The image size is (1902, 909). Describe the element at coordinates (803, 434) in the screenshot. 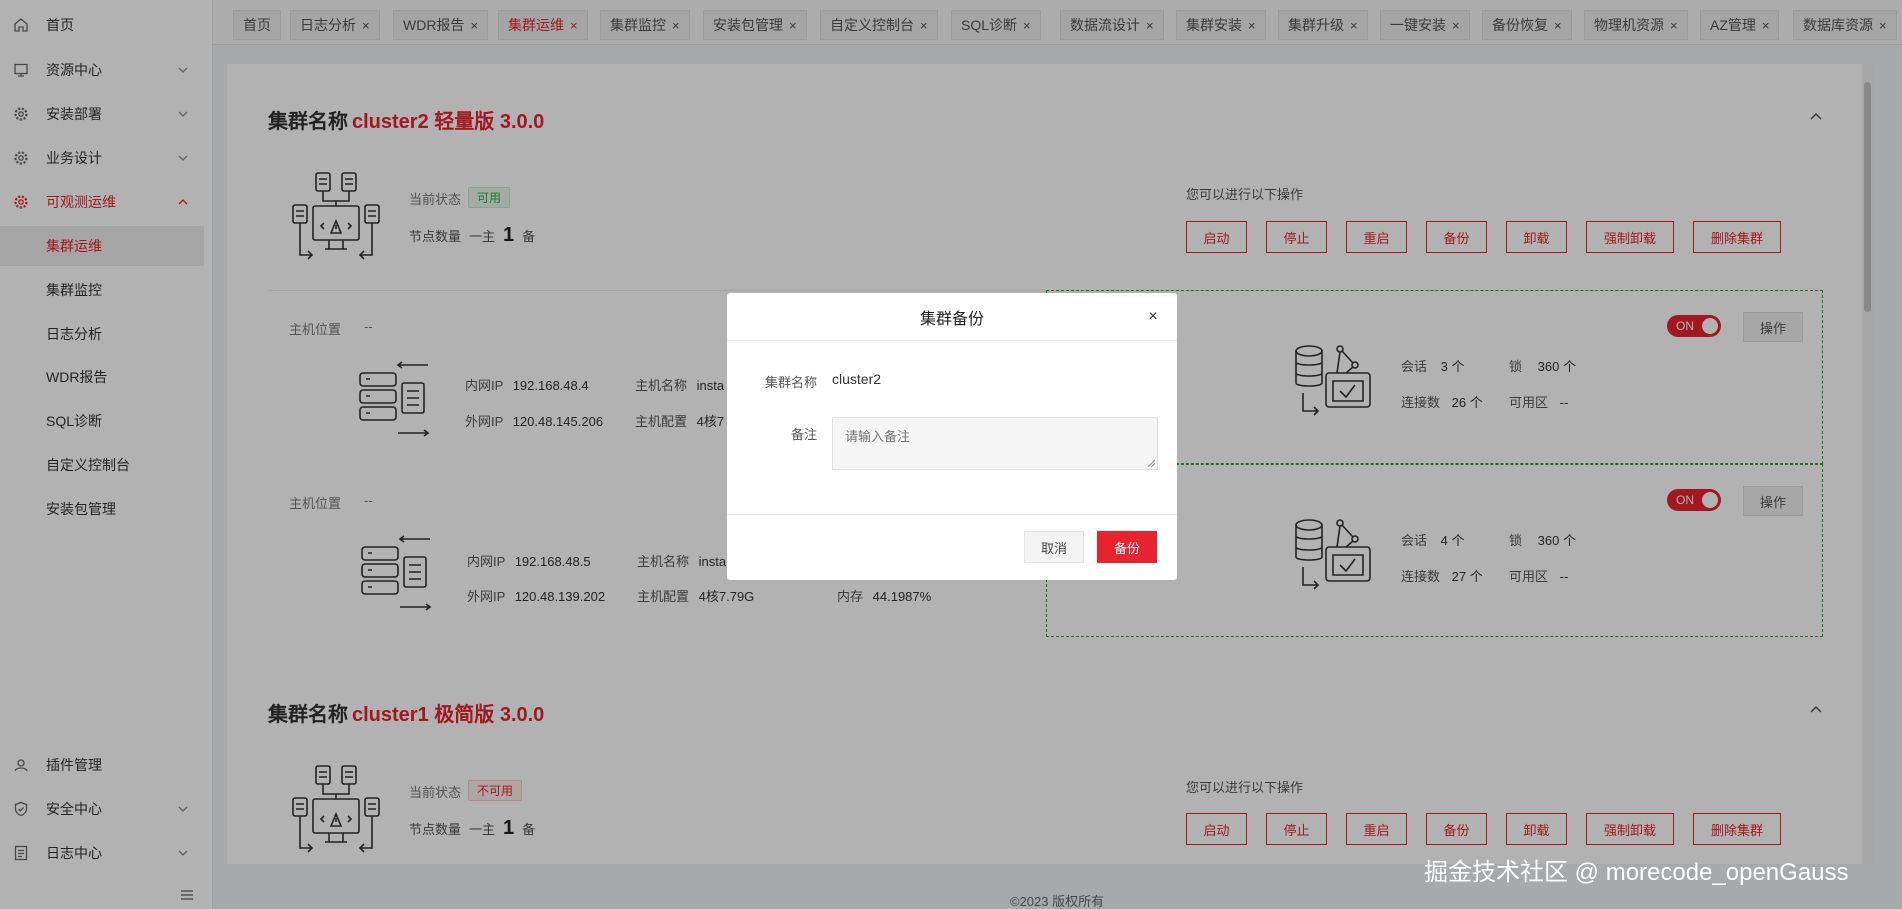

I see `remark-label: 备注` at that location.